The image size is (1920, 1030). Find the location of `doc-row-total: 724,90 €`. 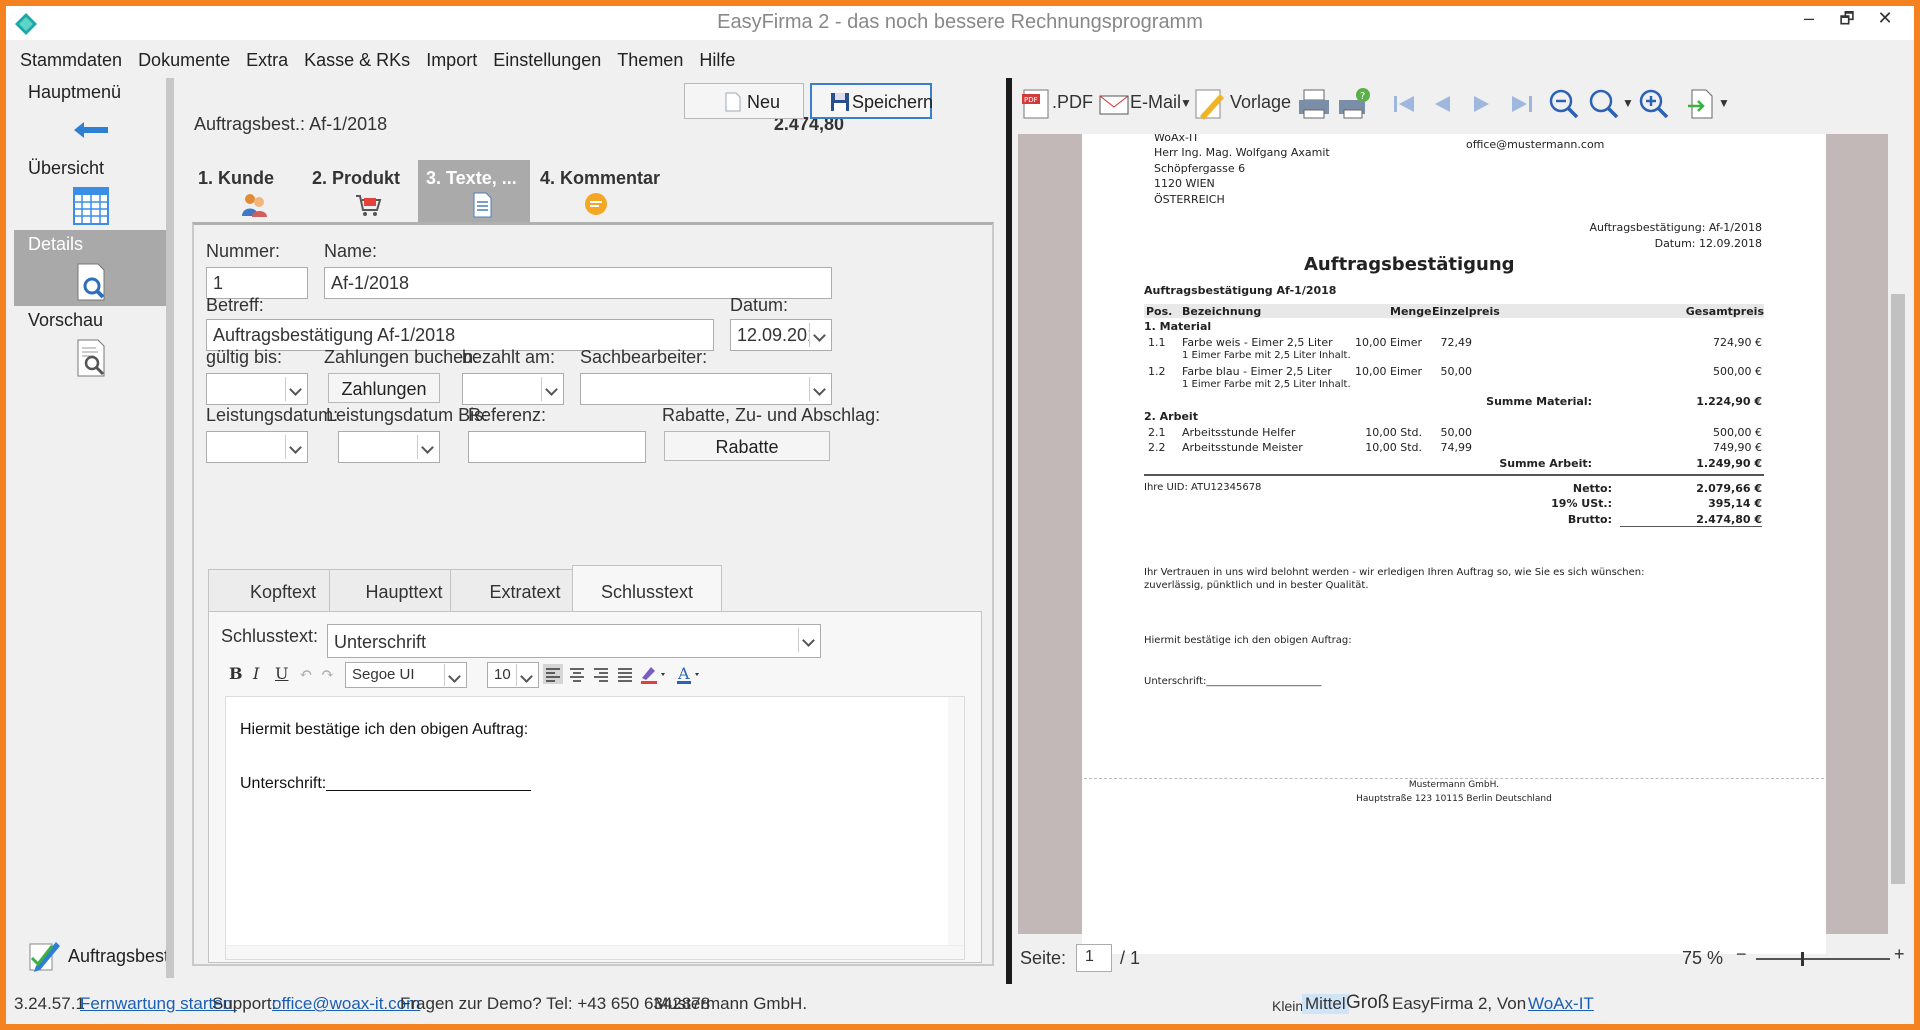

doc-row-total: 724,90 € is located at coordinates (1737, 342).